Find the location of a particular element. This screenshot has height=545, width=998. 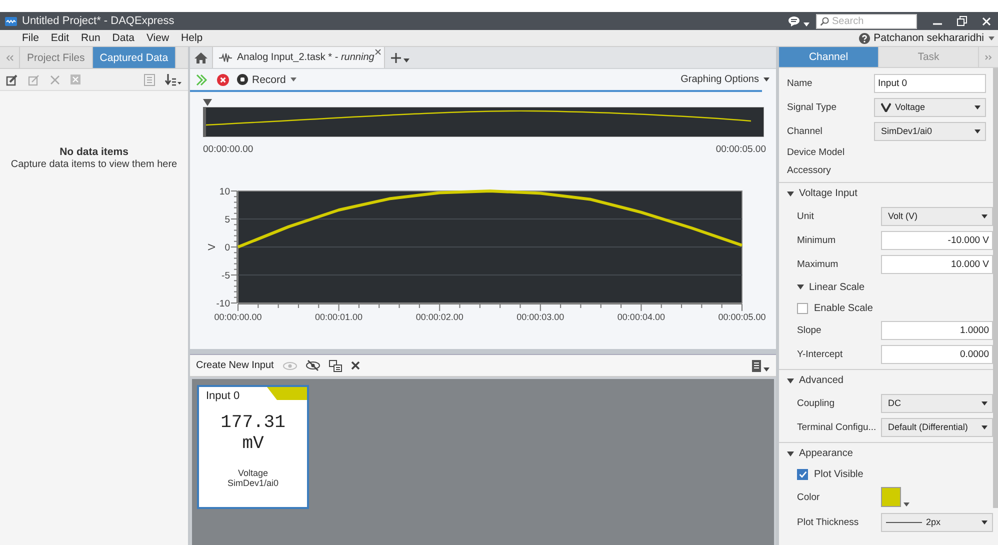

tick-label: 5 is located at coordinates (227, 220).